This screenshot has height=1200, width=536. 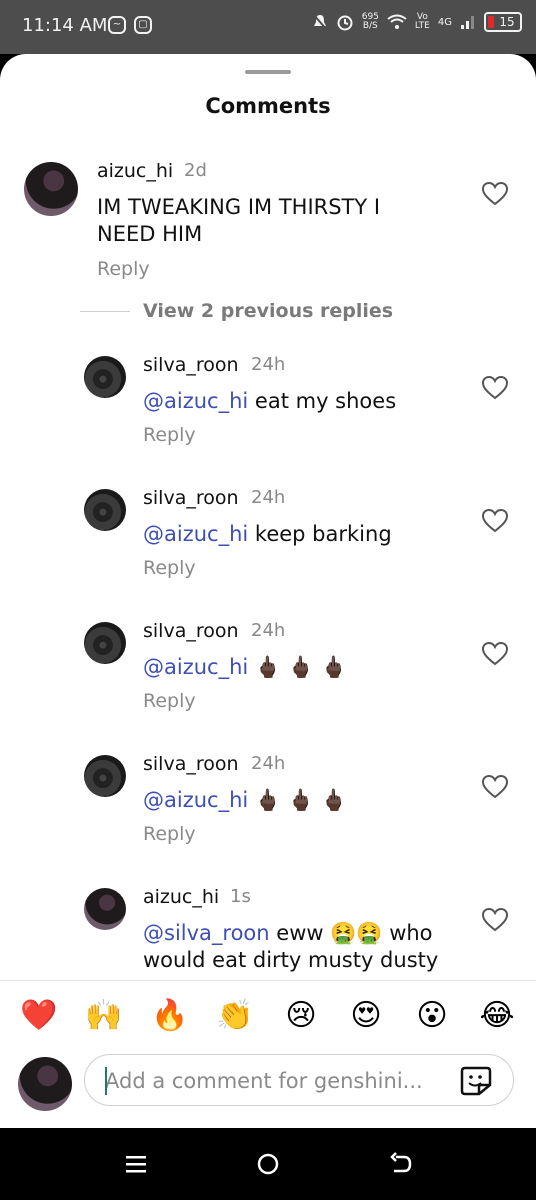 I want to click on signal-icon, so click(x=467, y=22).